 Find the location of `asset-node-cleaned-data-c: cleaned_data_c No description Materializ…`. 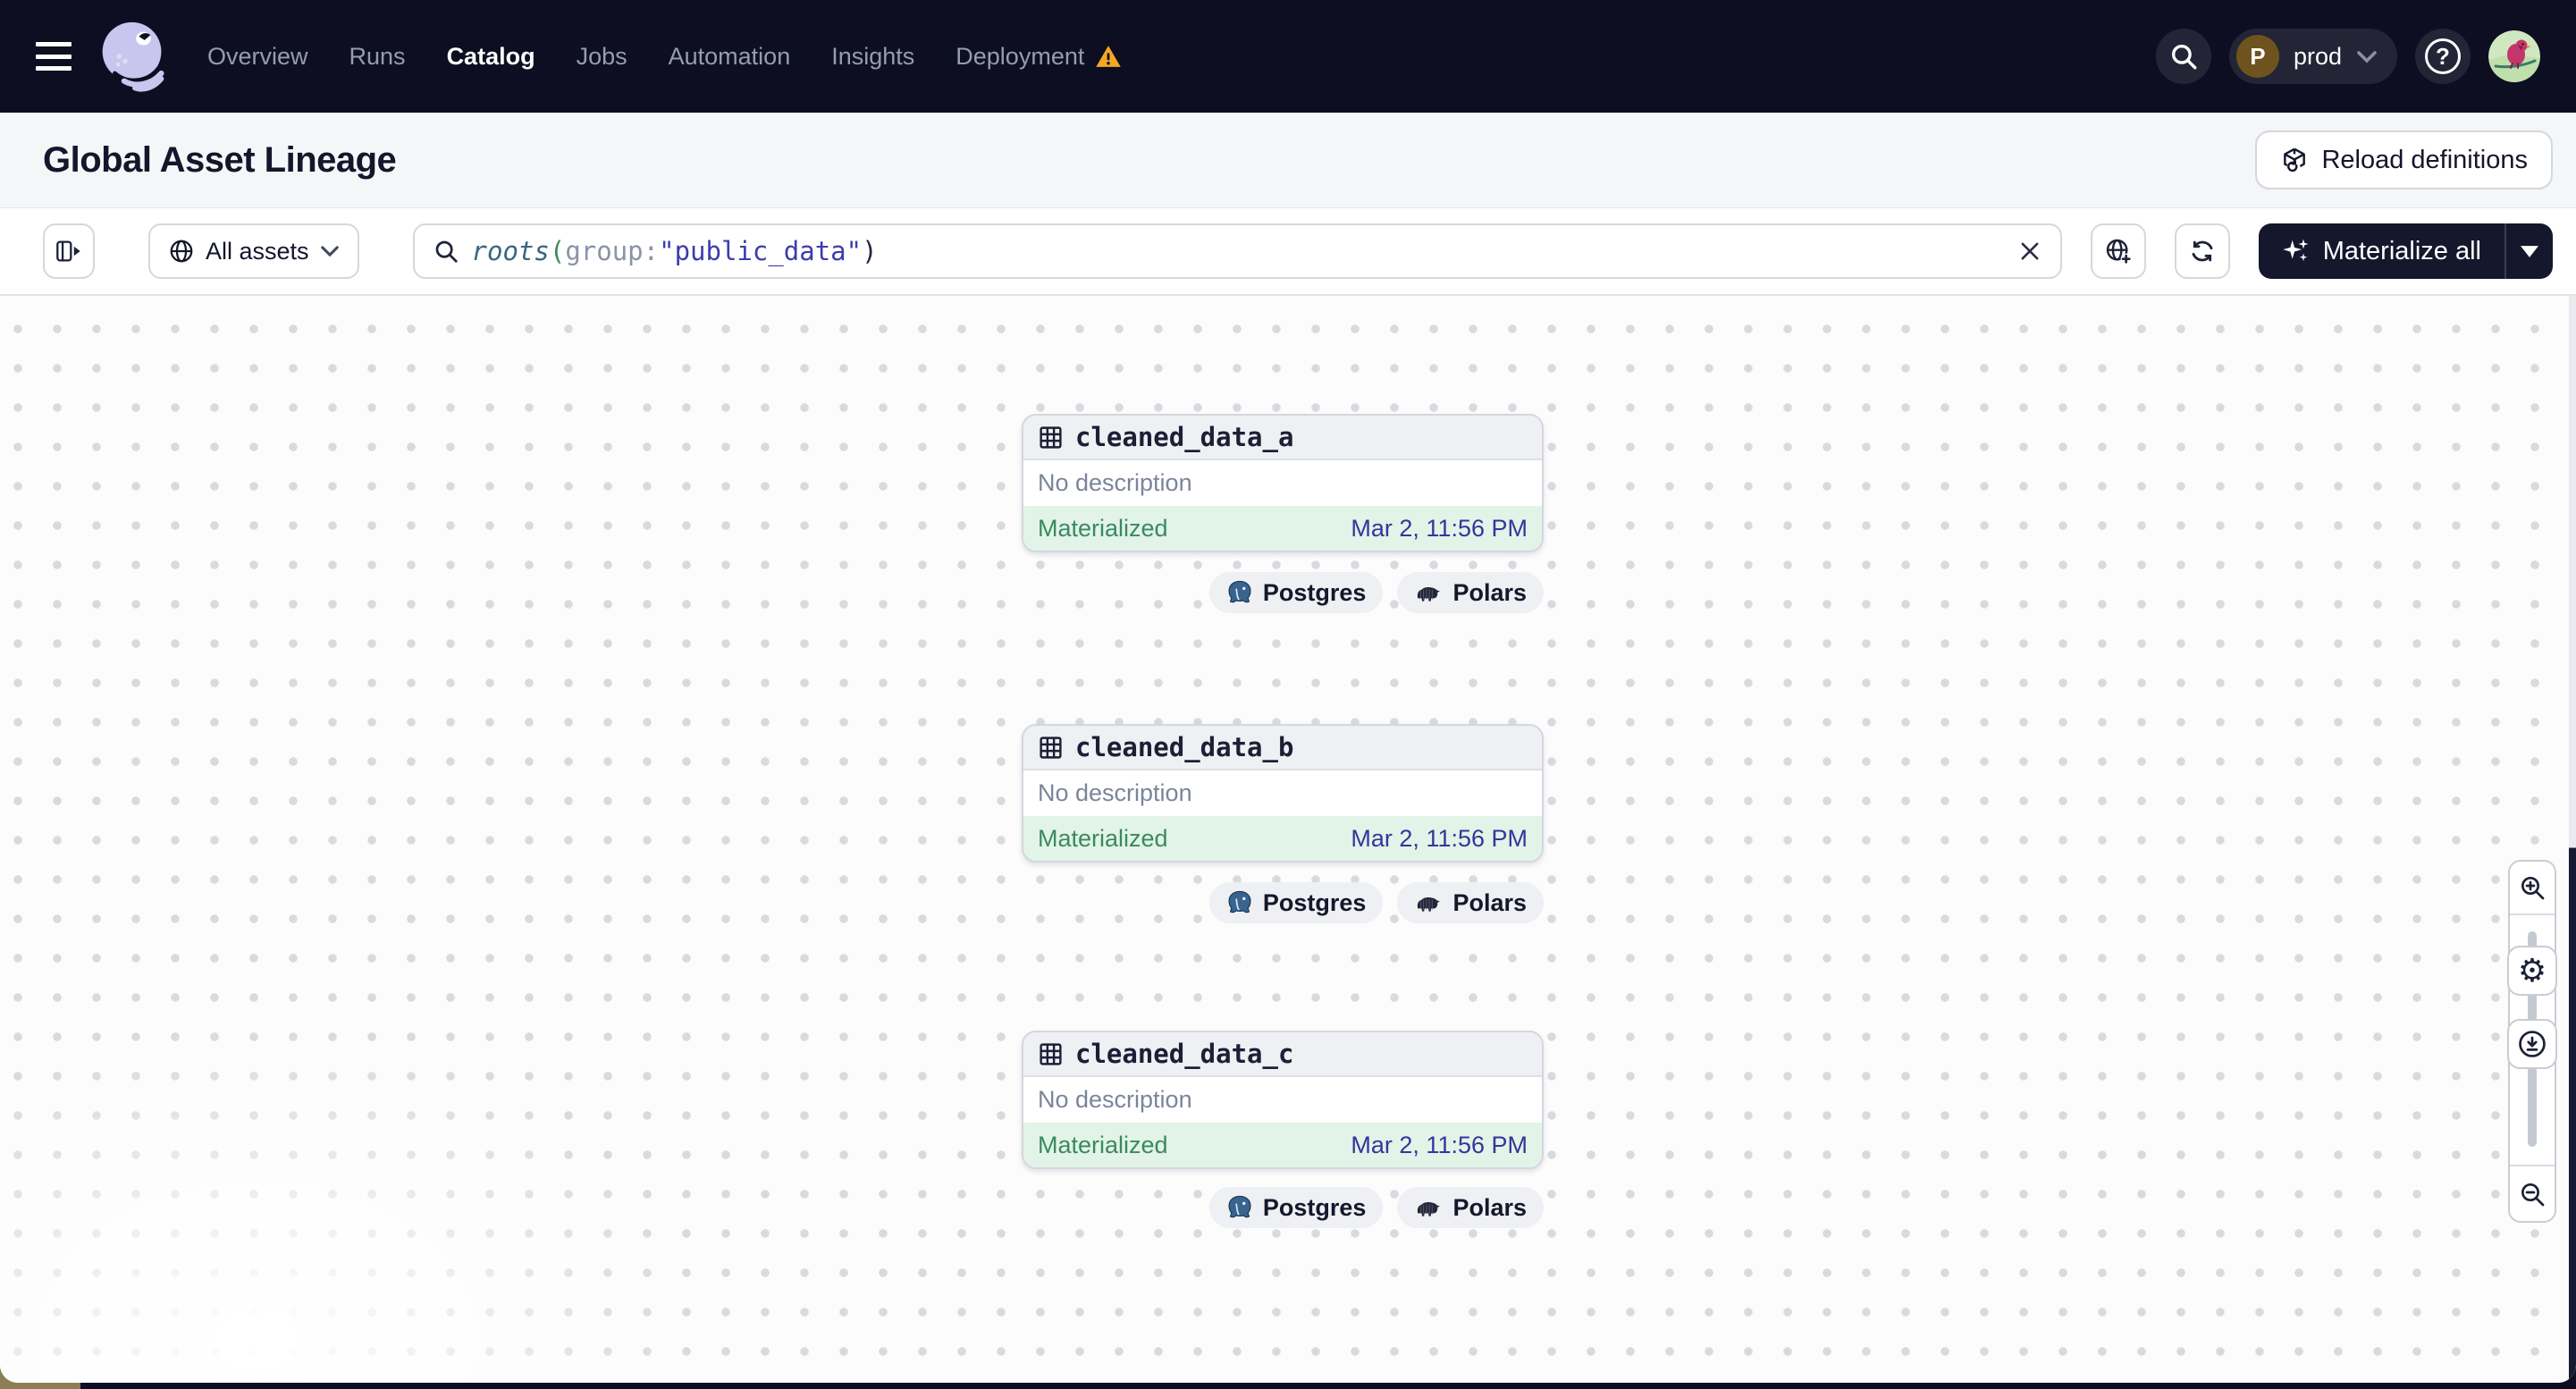

asset-node-cleaned-data-c: cleaned_data_c No description Materializ… is located at coordinates (1283, 1100).